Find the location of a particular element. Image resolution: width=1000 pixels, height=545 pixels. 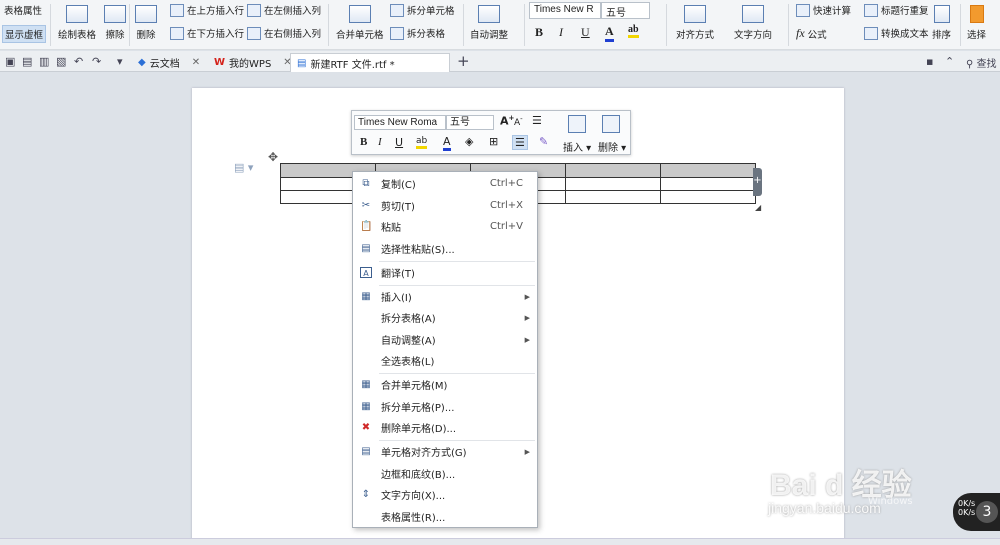

menu-item-copy: ⧉ 复制(C) Ctrl+C is located at coordinates (445, 183).